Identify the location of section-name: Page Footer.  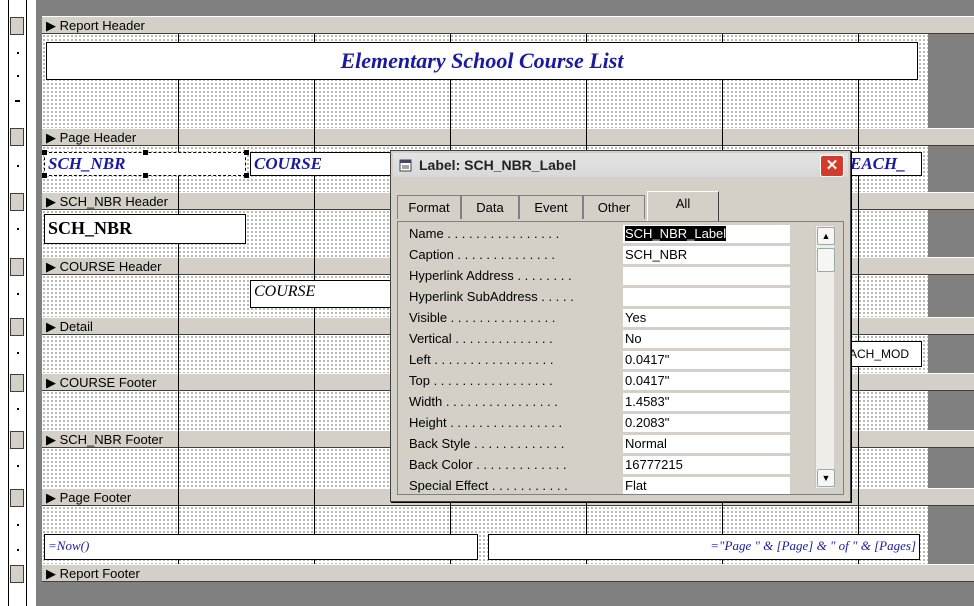
(95, 497).